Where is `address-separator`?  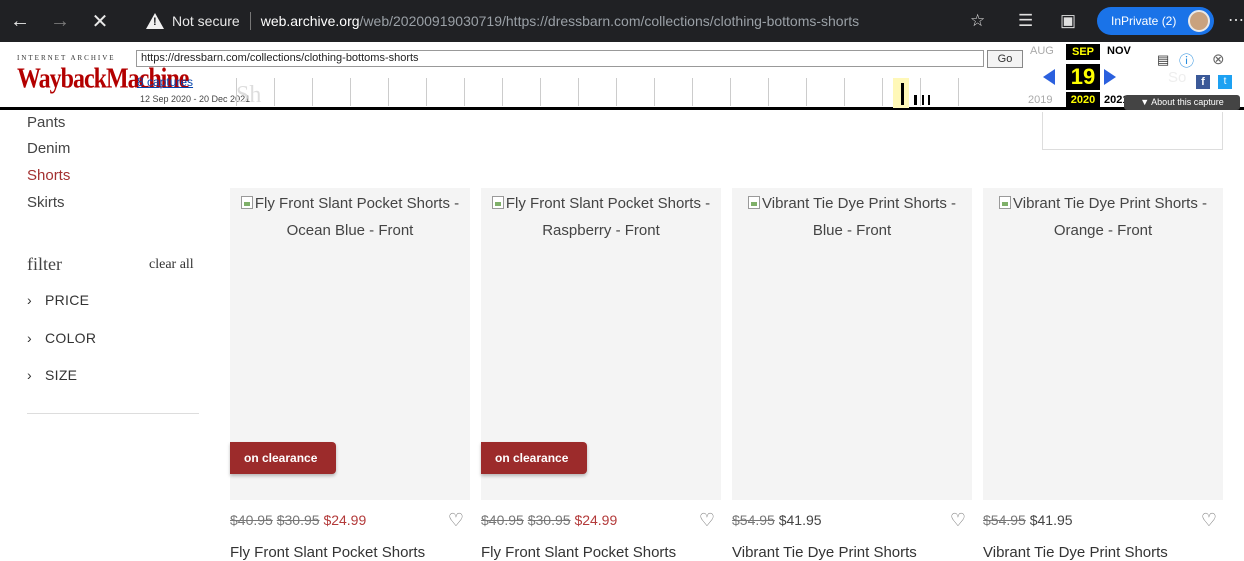
address-separator is located at coordinates (250, 21).